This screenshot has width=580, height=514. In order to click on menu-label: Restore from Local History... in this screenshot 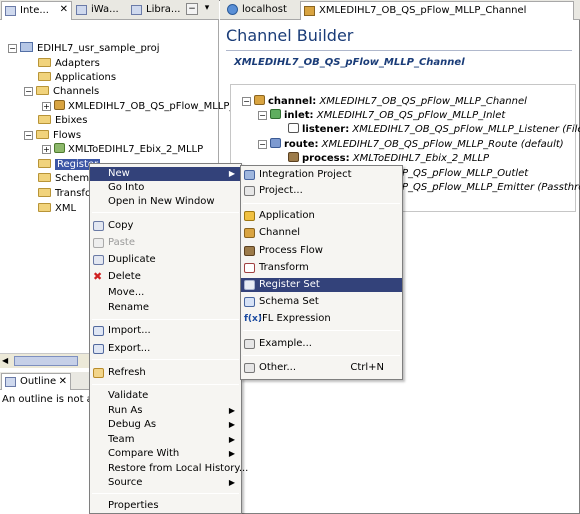, I will do `click(178, 468)`.